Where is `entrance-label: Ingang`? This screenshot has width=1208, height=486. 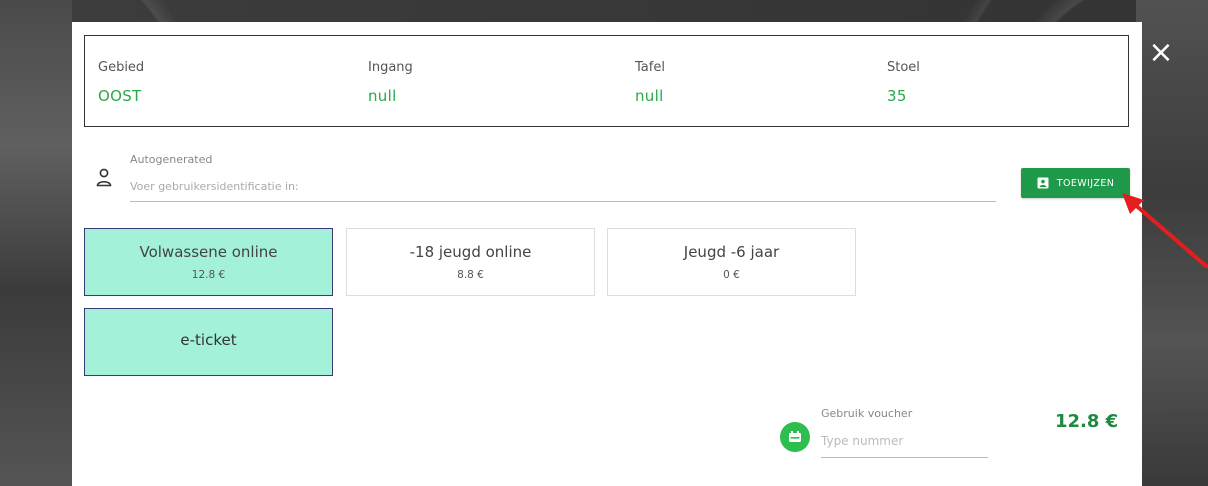
entrance-label: Ingang is located at coordinates (390, 67).